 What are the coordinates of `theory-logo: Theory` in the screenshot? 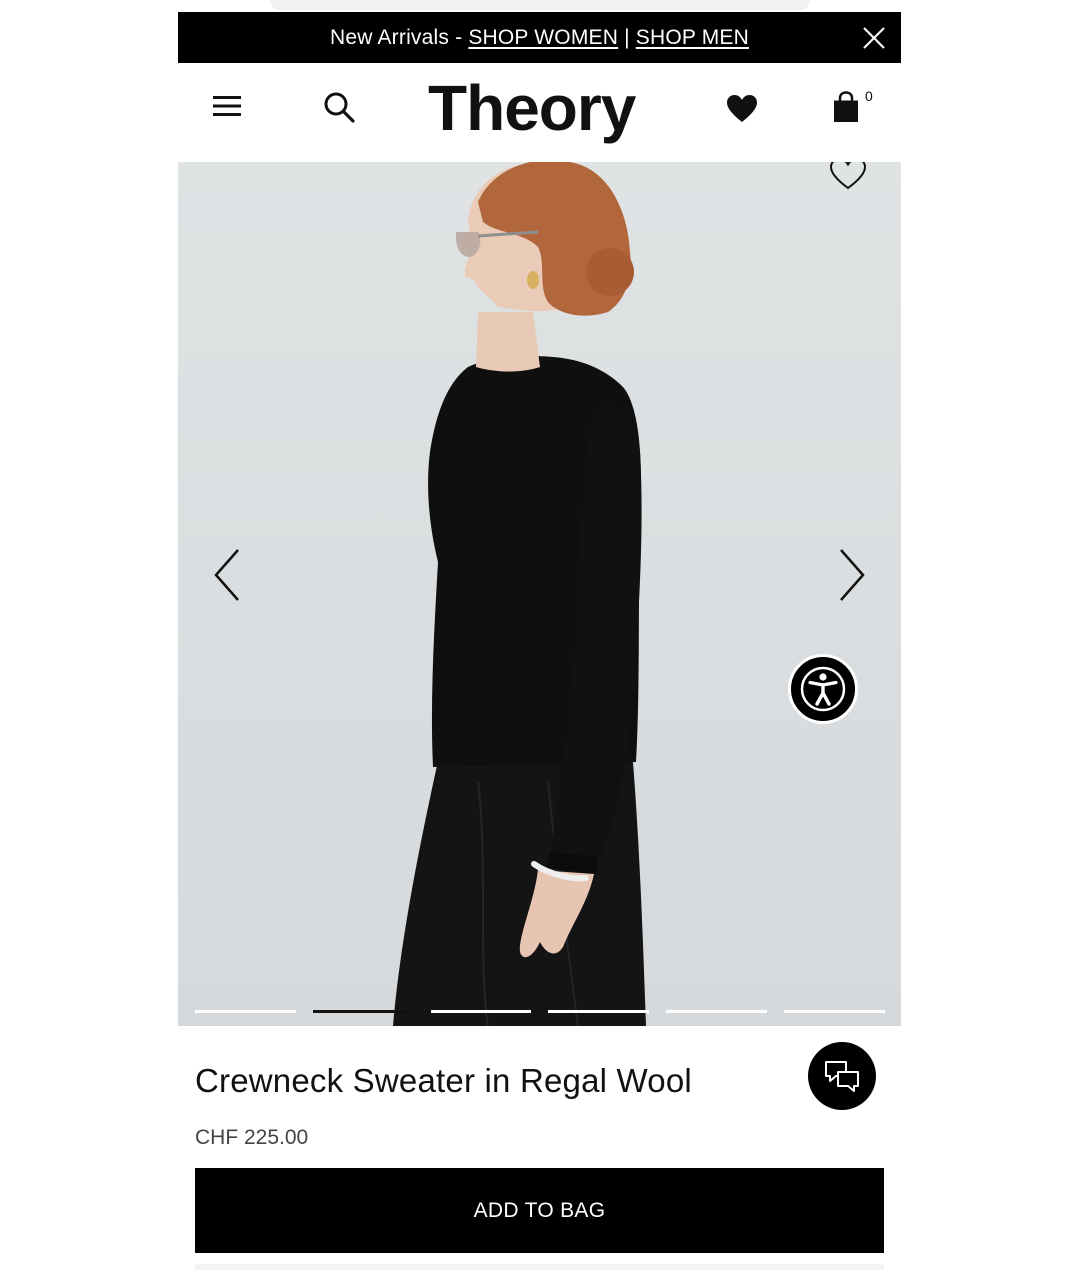 It's located at (532, 108).